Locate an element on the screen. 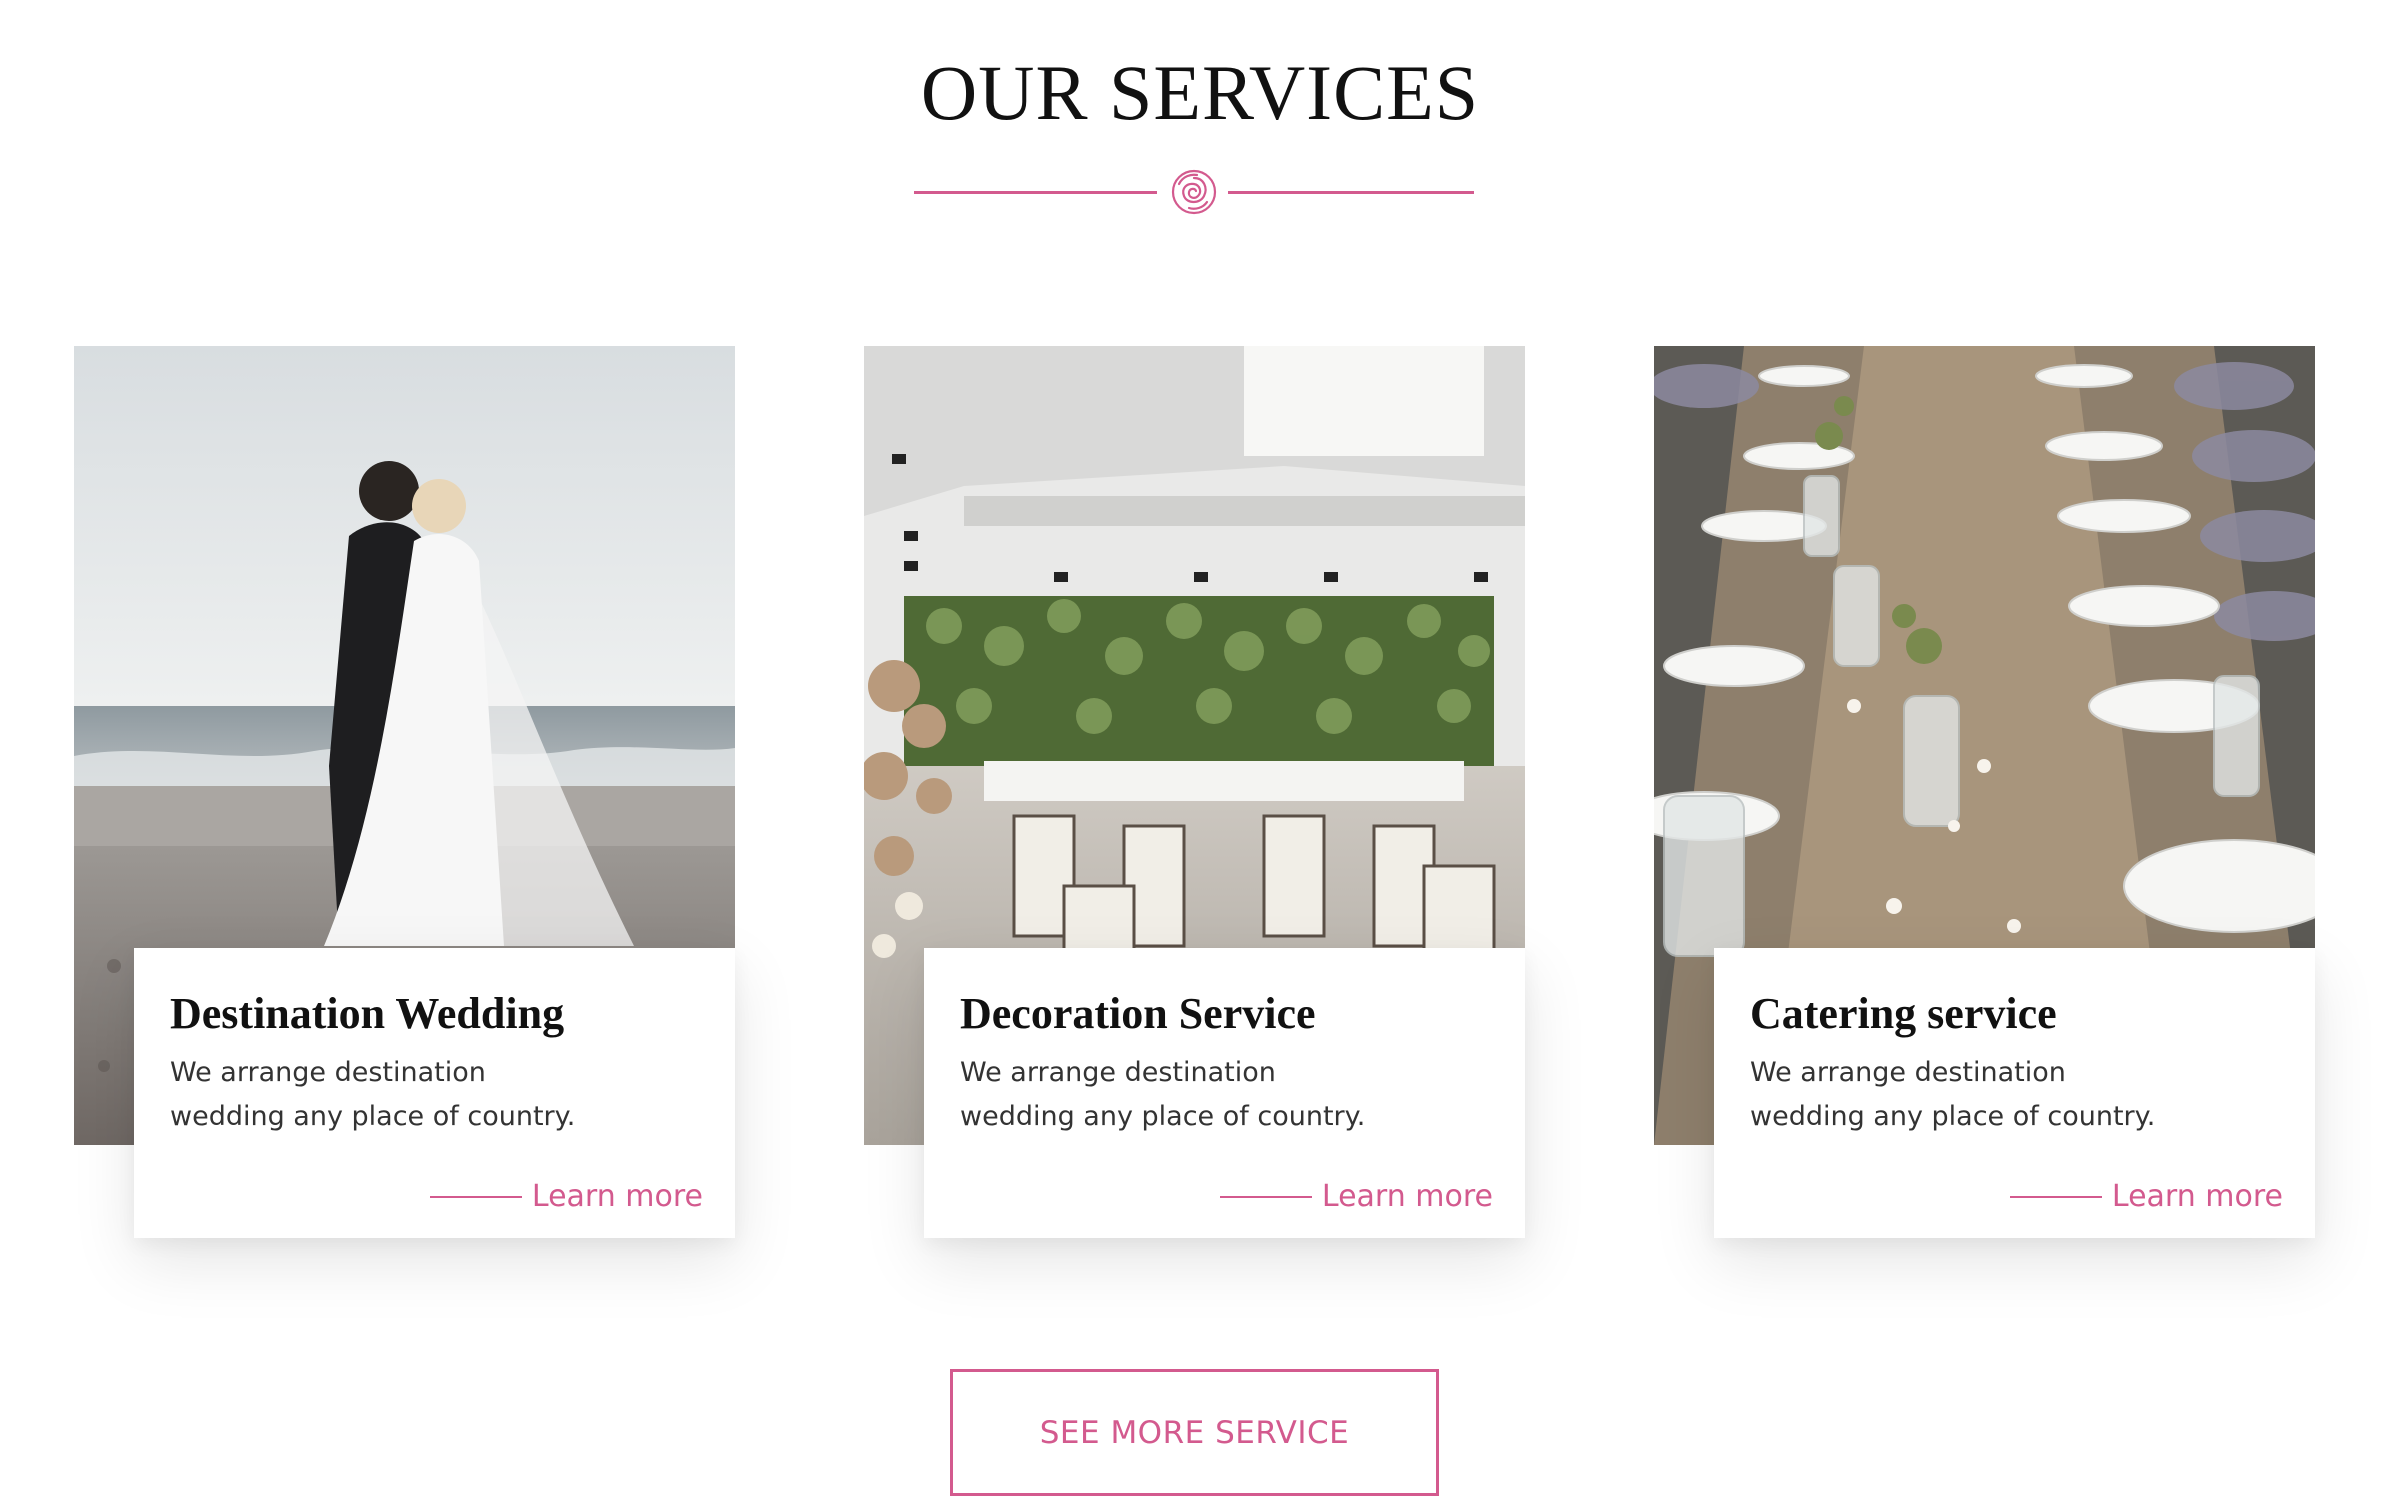  see-more-service-button: SEE MORE SERVICE is located at coordinates (1194, 1432).